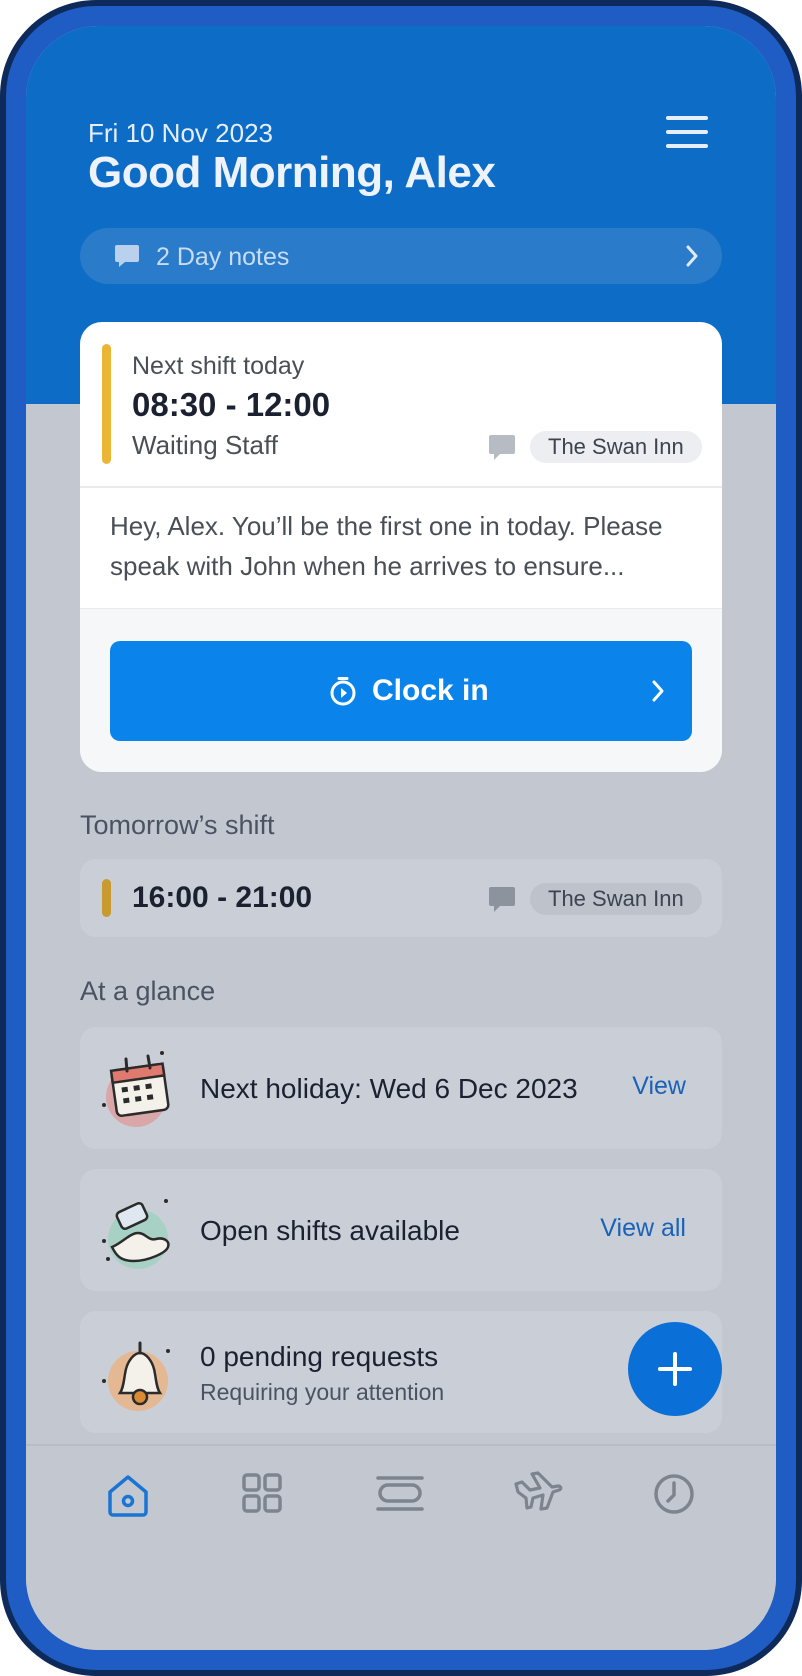  I want to click on tomorrow-shift-card: 16:00 - 21:00 The Swan Inn, so click(401, 898).